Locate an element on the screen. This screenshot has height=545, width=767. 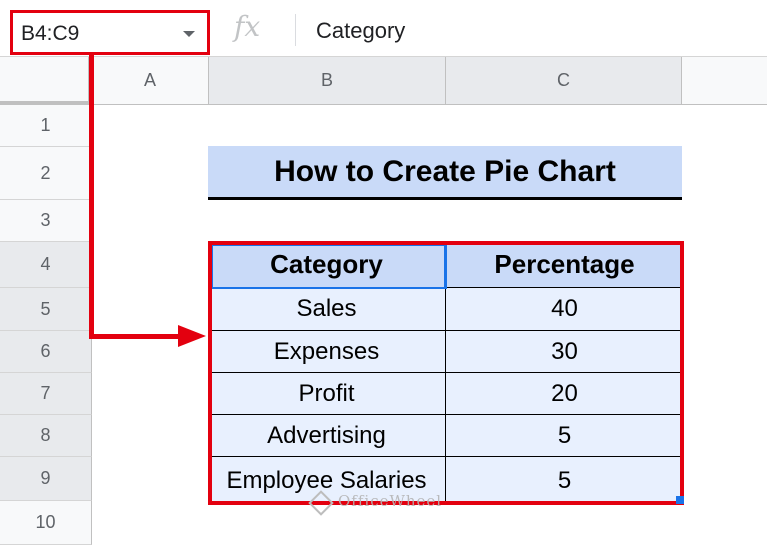
column-header-b: B is located at coordinates (327, 81).